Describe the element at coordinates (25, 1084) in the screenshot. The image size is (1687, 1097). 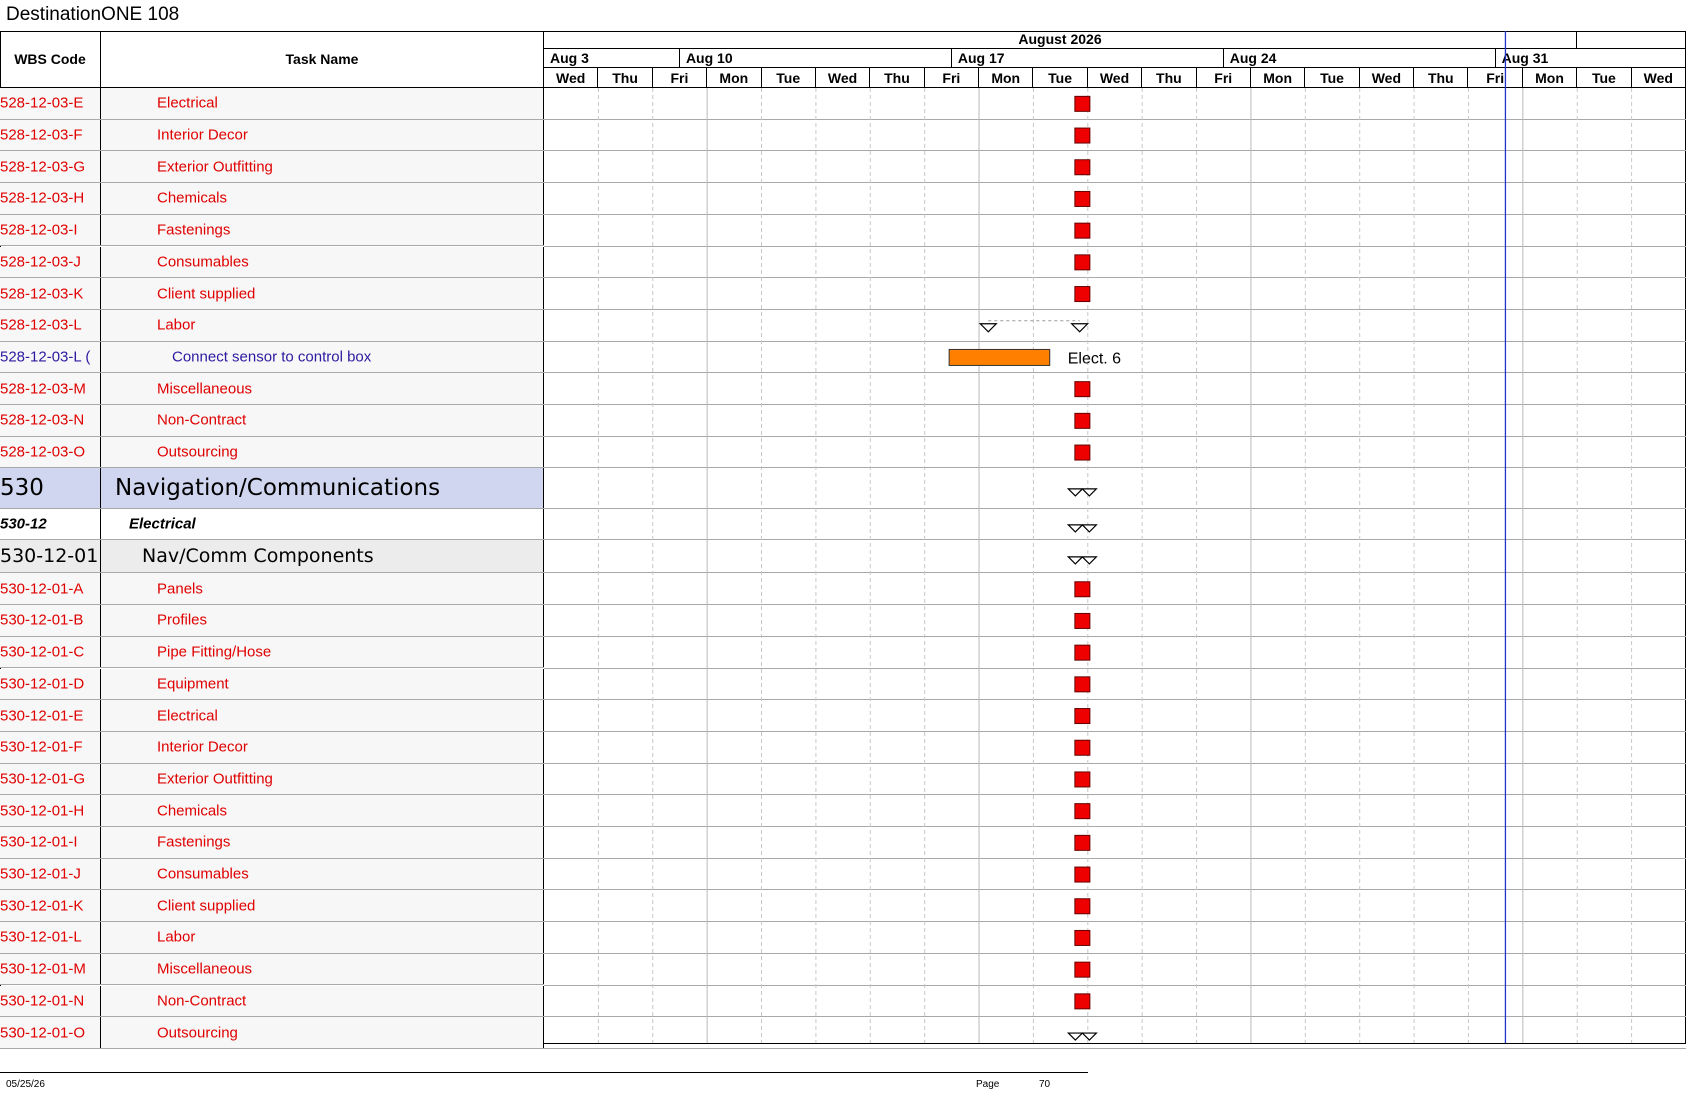
I see `footer-date: 05/25/26` at that location.